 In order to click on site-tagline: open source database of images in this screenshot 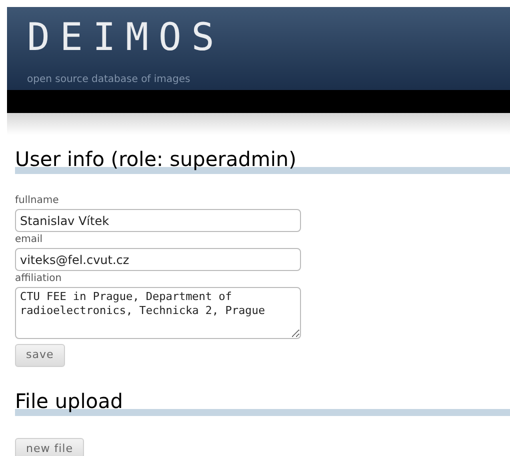, I will do `click(108, 80)`.